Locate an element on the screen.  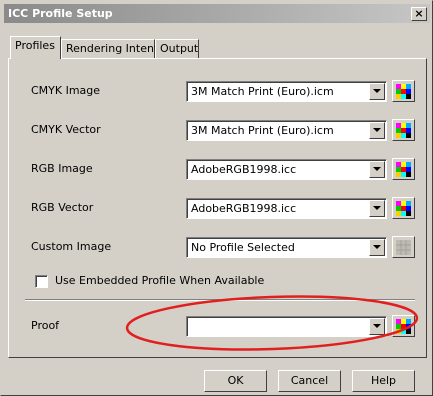
cancel-button: Cancel is located at coordinates (309, 381).